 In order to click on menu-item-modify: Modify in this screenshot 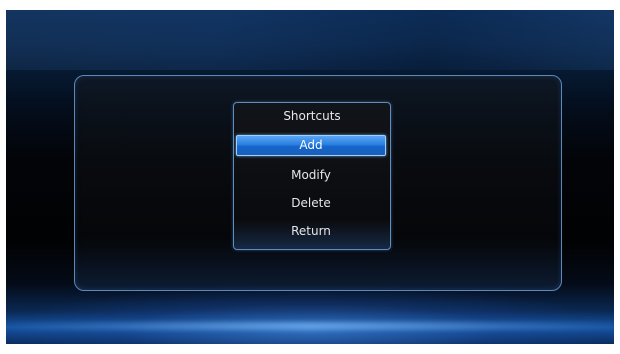, I will do `click(311, 175)`.